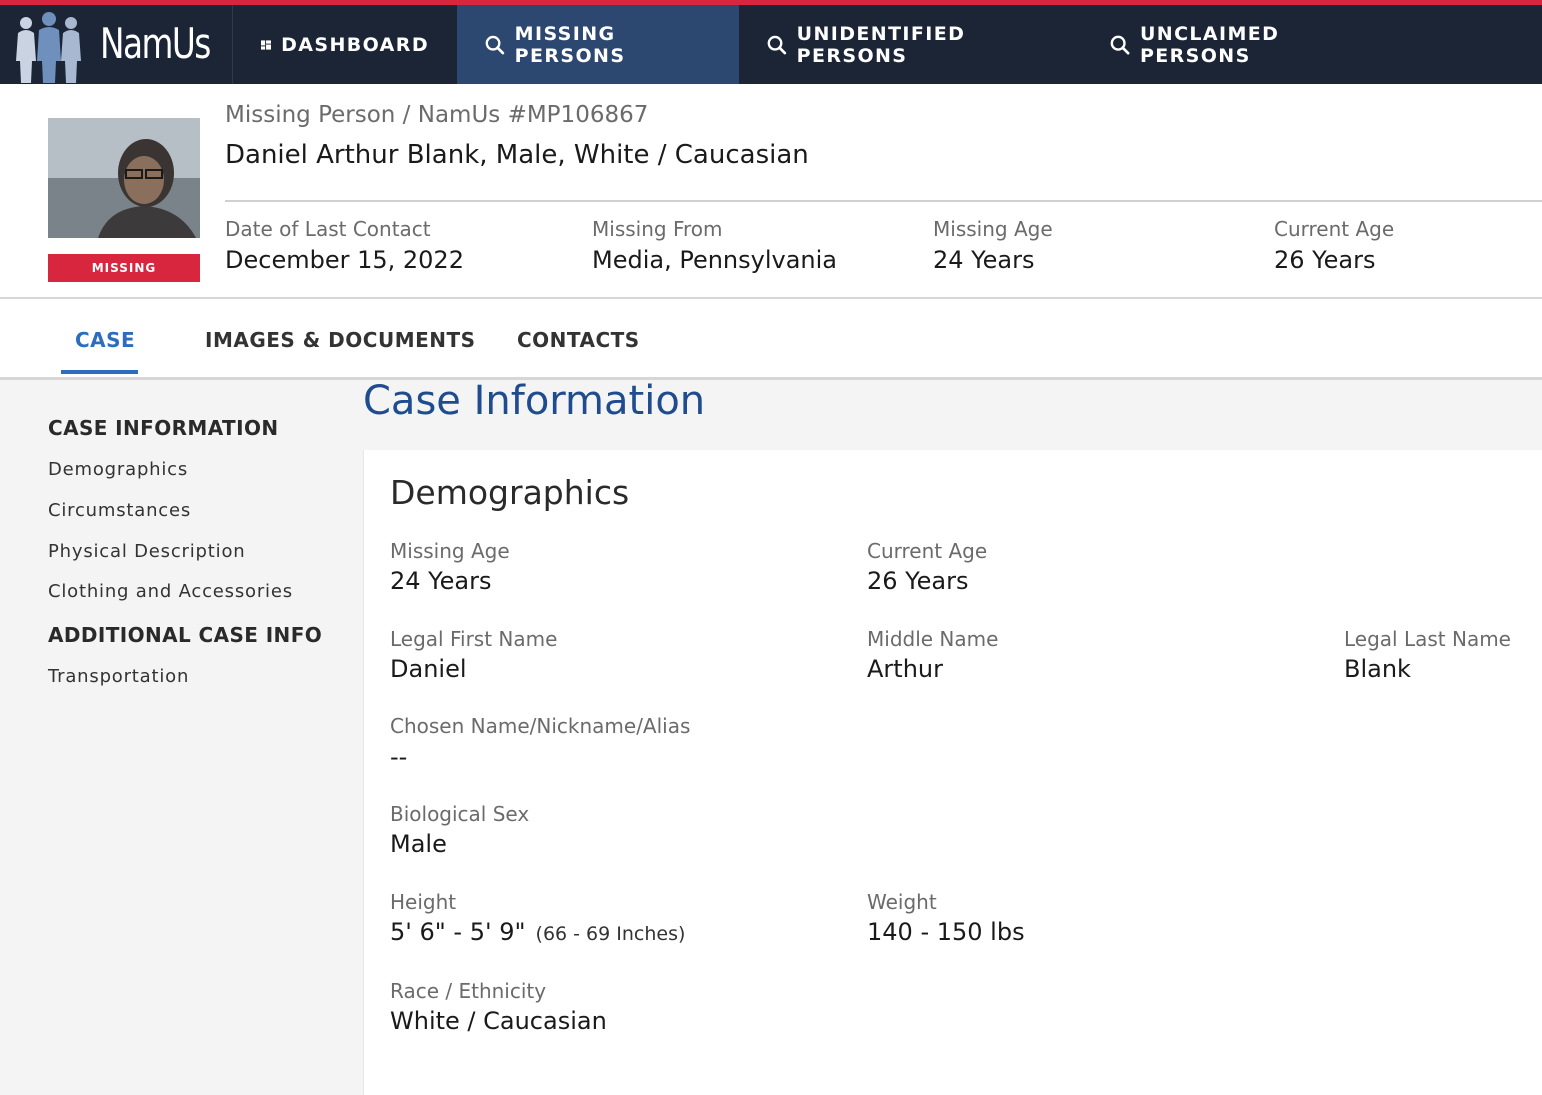 Image resolution: width=1542 pixels, height=1095 pixels. Describe the element at coordinates (423, 902) in the screenshot. I see `field-label-height: Height` at that location.